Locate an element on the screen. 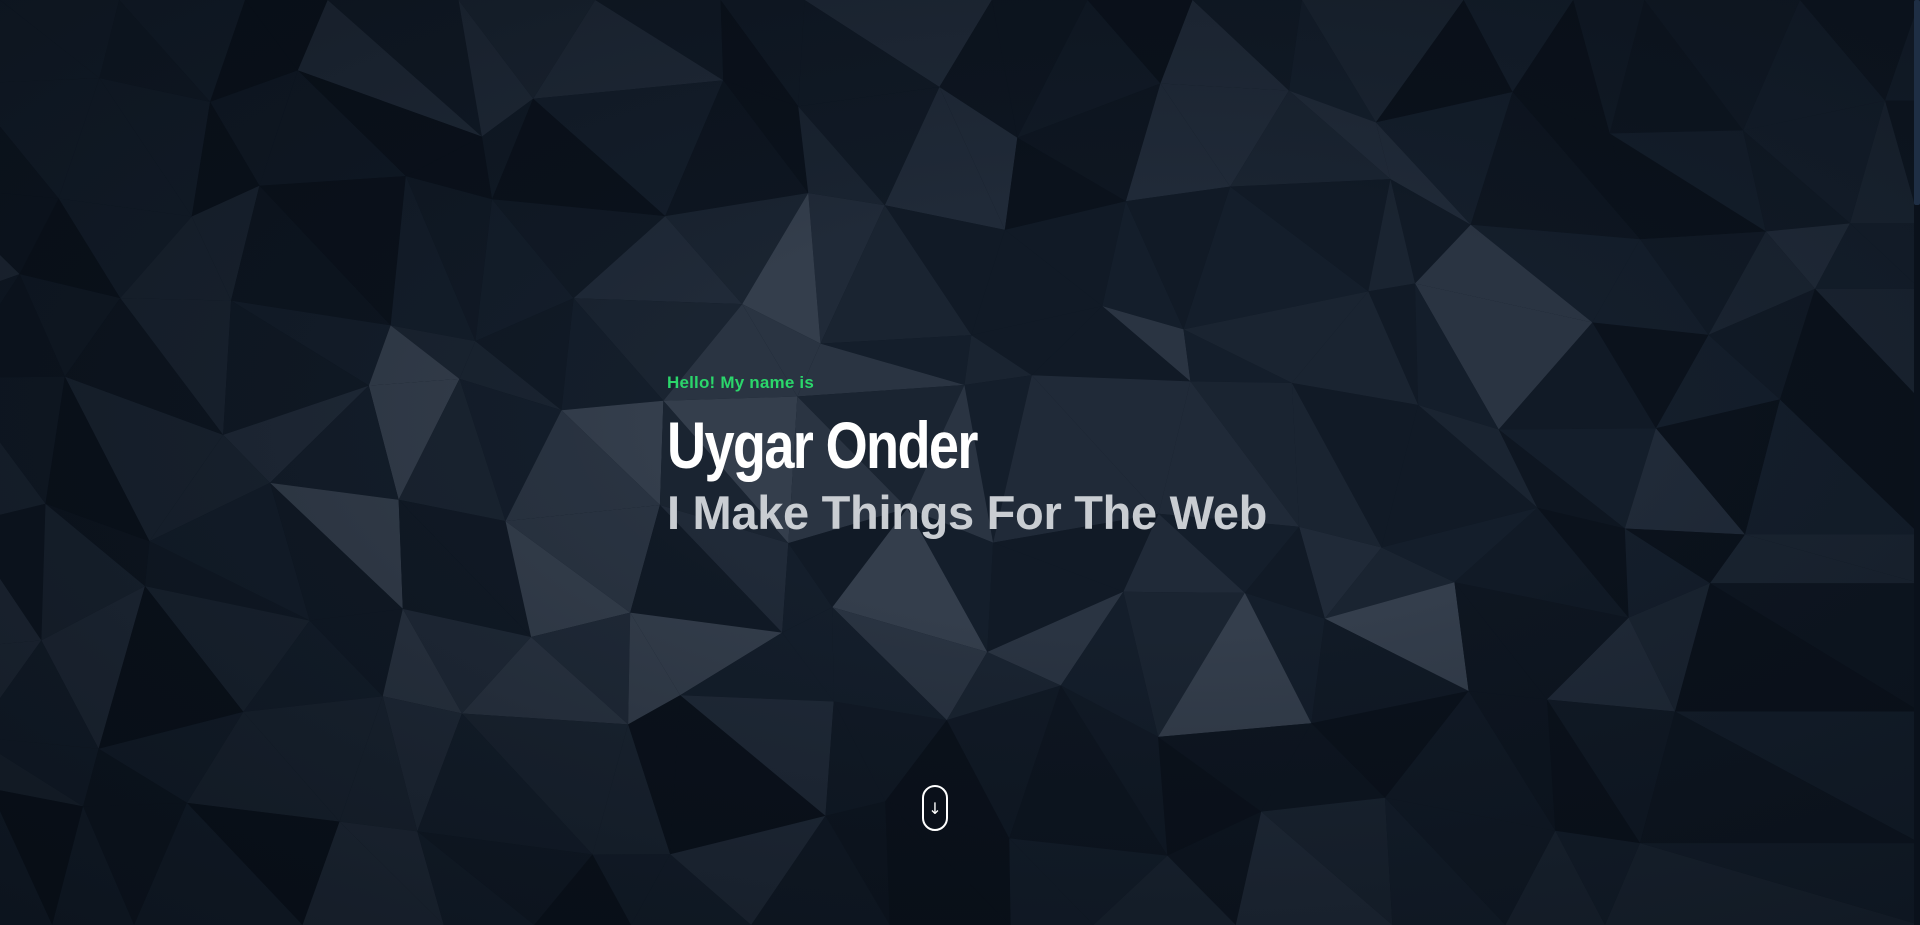 The width and height of the screenshot is (1920, 925). hero-tagline: I Make Things For The Web is located at coordinates (967, 512).